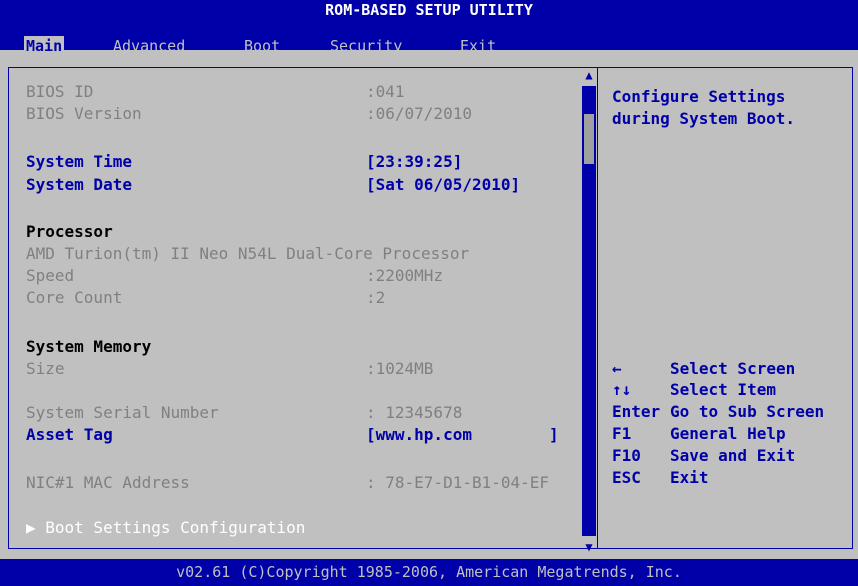 This screenshot has width=858, height=586. I want to click on boot-settings-configuration: ▶ Boot Settings Configuration, so click(165, 528).